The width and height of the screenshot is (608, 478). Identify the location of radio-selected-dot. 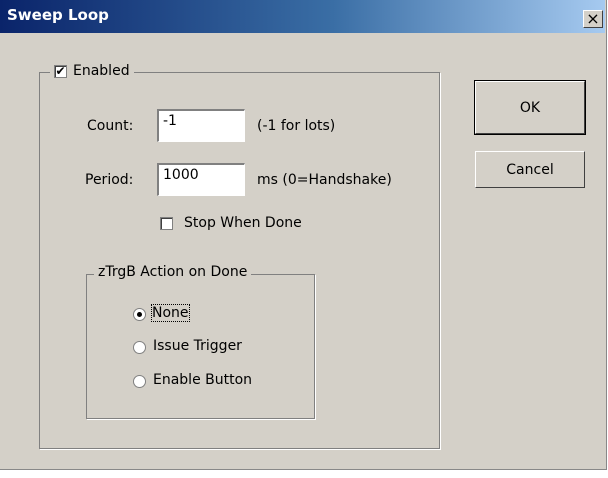
(139, 314).